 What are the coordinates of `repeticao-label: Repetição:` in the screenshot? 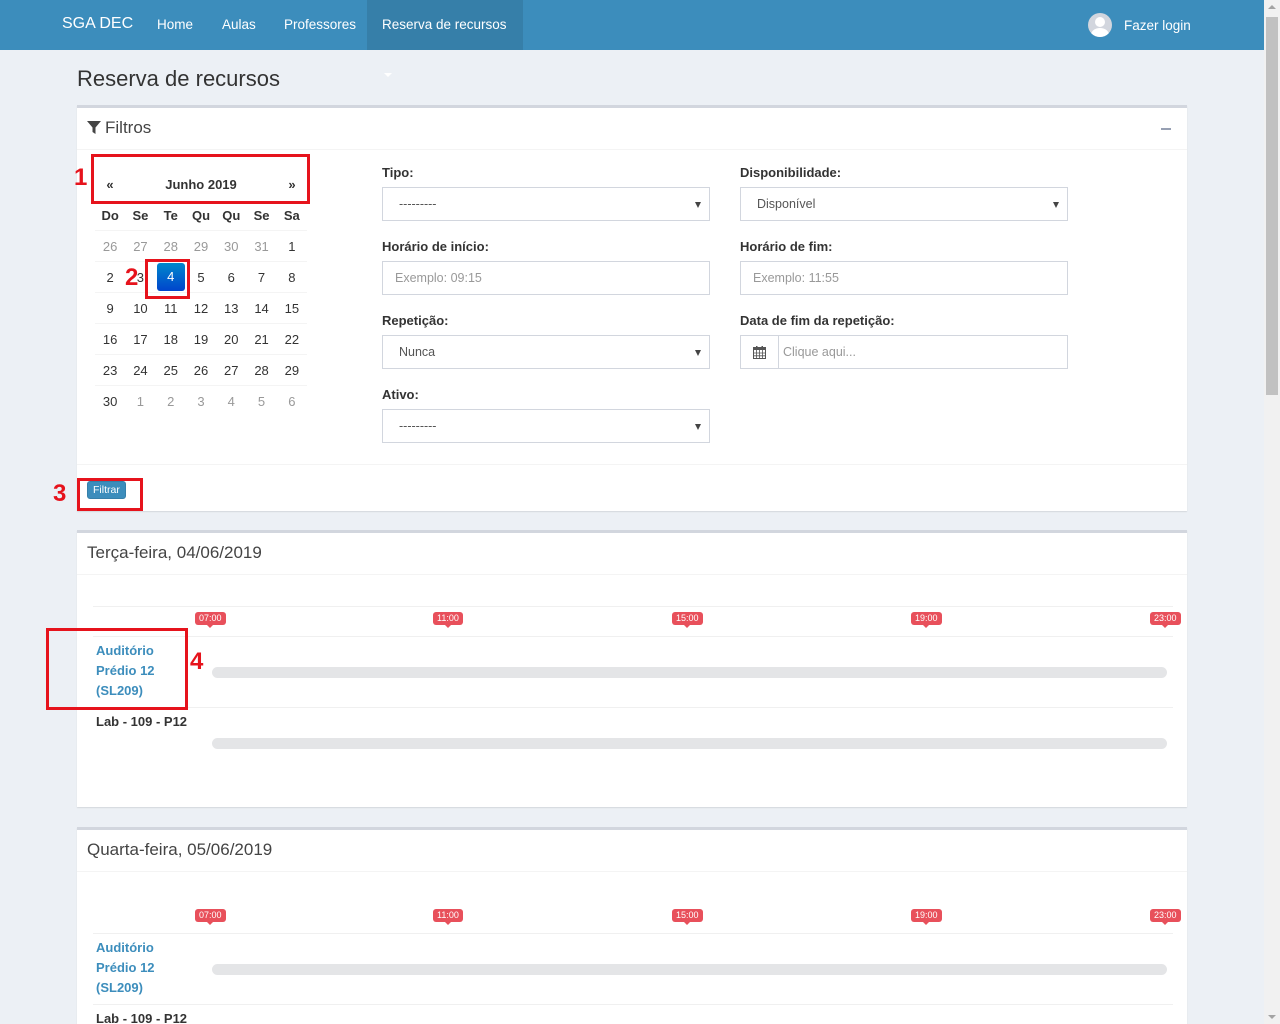 It's located at (415, 320).